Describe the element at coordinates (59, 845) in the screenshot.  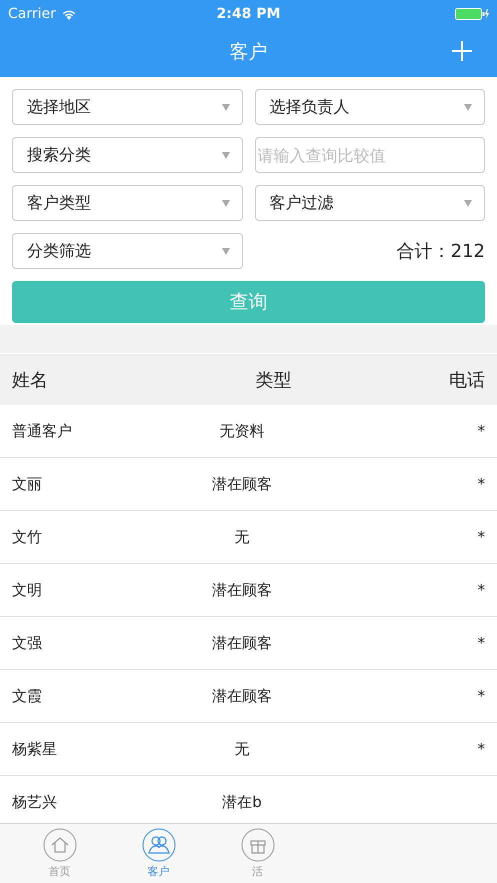
I see `home-icon` at that location.